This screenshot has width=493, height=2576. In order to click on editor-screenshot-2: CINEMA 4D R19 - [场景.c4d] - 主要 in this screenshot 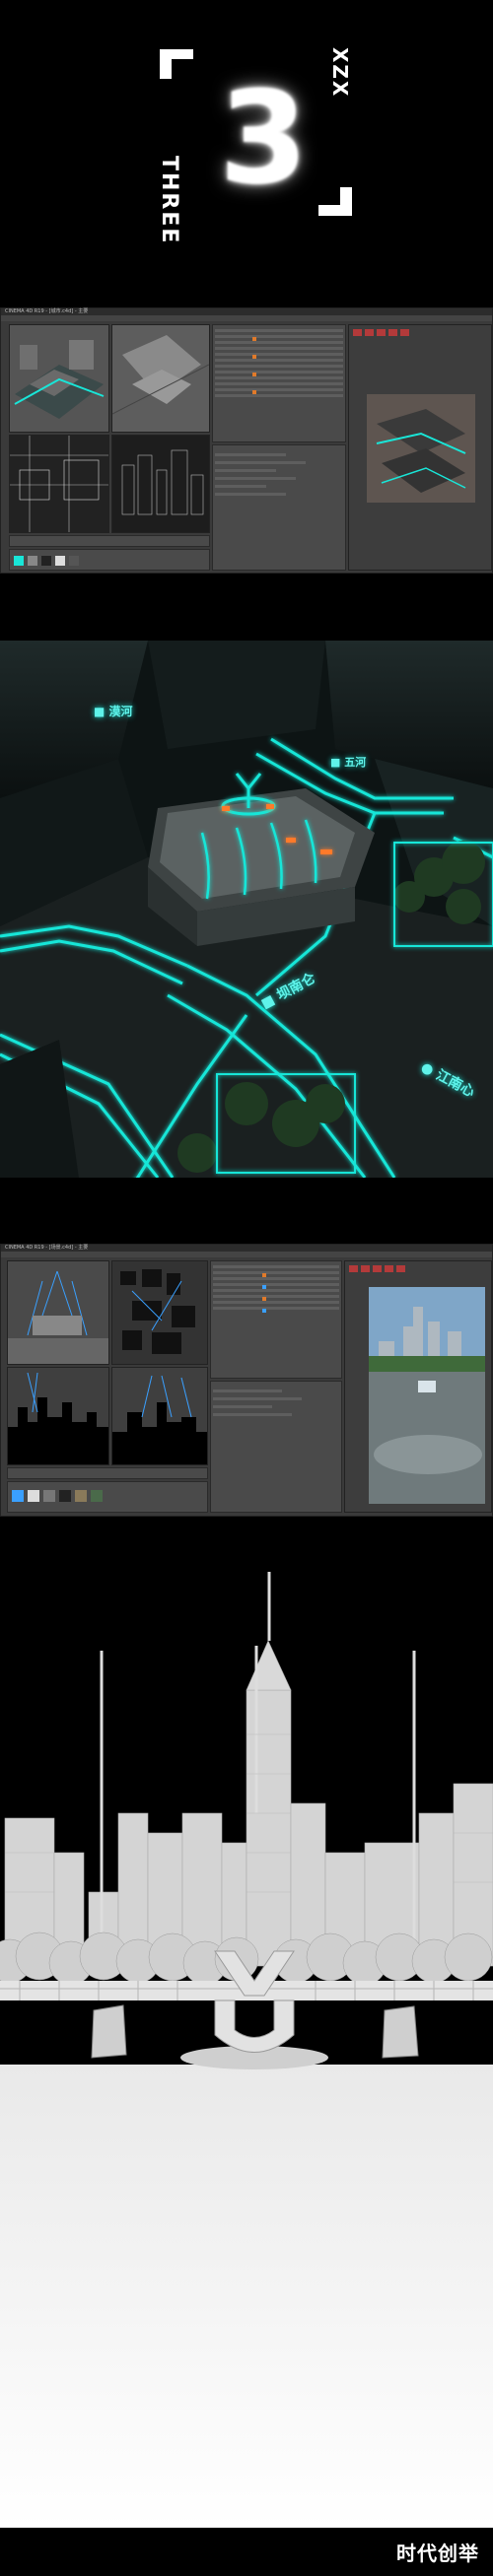, I will do `click(246, 1381)`.